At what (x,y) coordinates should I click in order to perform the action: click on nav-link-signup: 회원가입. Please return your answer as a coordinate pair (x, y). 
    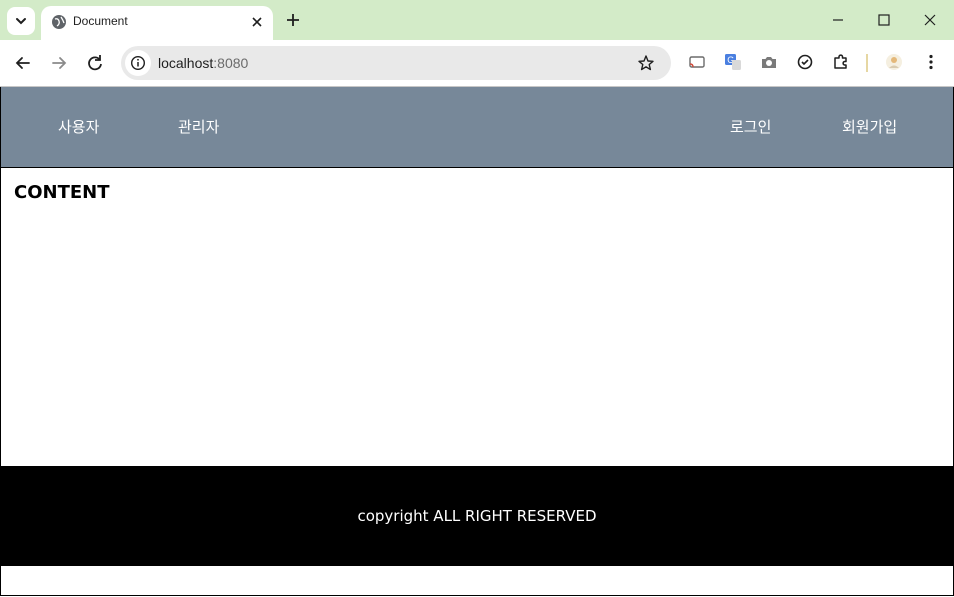
    Looking at the image, I should click on (869, 126).